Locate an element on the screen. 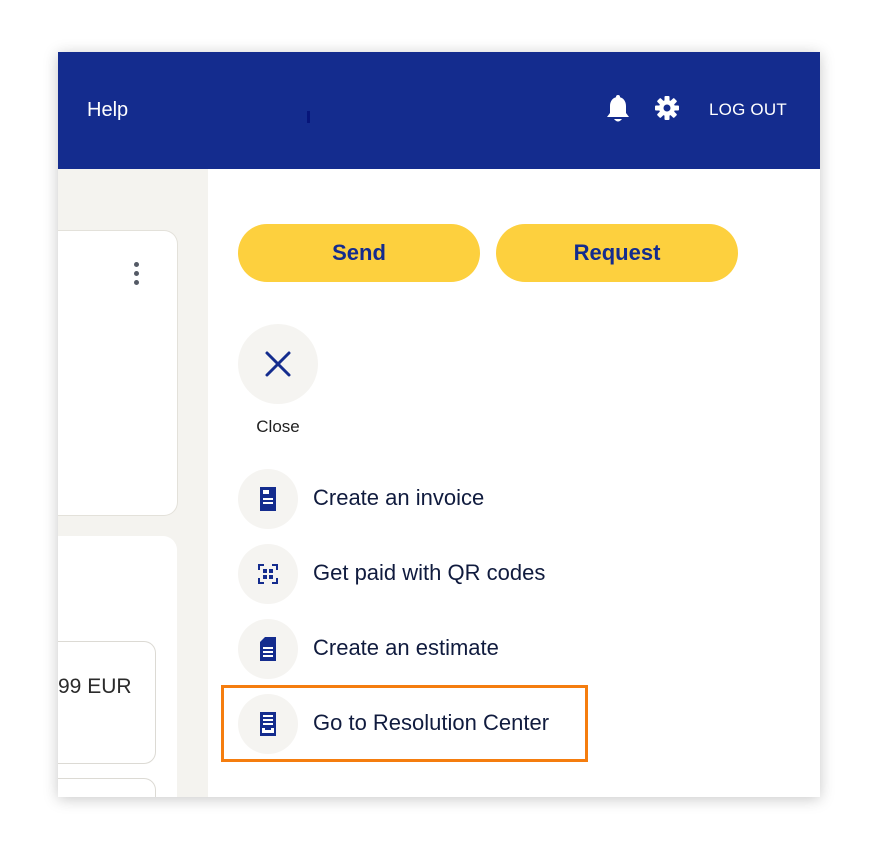 The width and height of the screenshot is (876, 852). close-button is located at coordinates (278, 364).